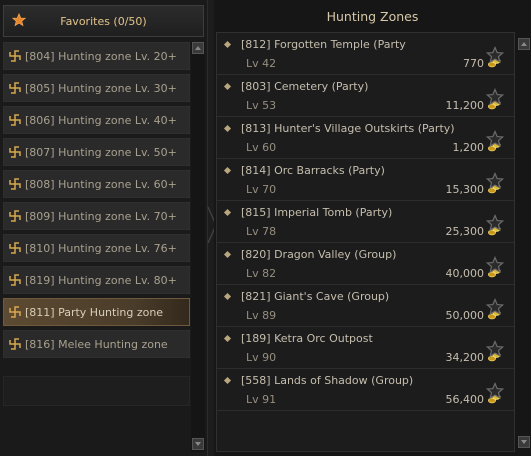 The height and width of the screenshot is (456, 531). Describe the element at coordinates (465, 189) in the screenshot. I see `zone-price: 15,300` at that location.